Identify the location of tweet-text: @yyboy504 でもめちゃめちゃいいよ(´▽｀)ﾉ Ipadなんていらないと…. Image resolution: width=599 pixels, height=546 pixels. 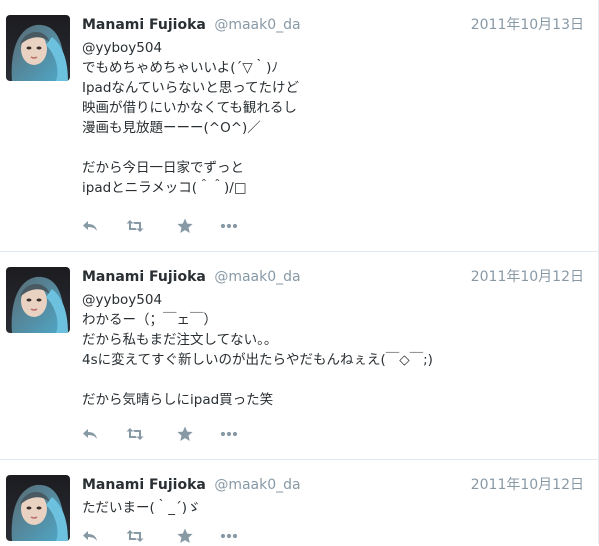
(191, 118).